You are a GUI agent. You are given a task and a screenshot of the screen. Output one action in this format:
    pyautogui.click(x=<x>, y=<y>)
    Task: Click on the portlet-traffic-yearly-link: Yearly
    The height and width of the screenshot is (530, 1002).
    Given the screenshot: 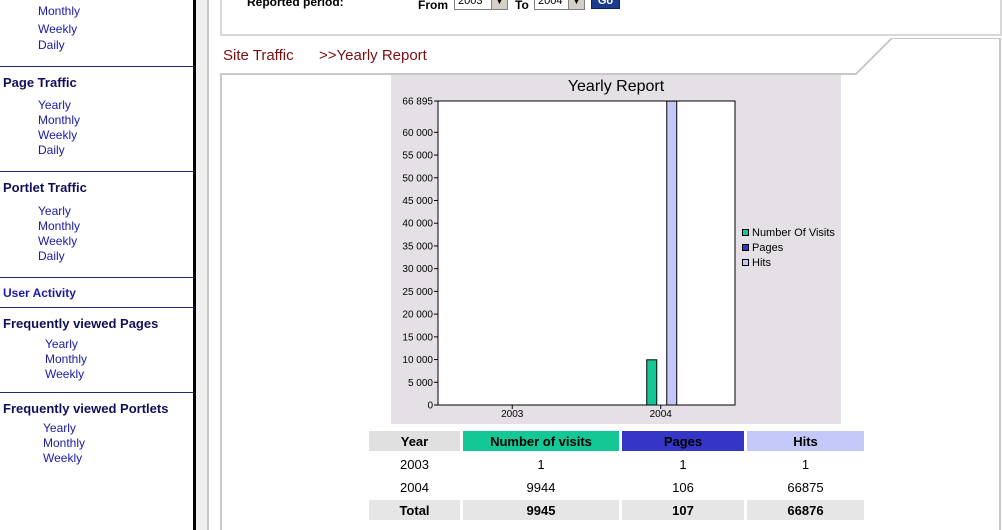 What is the action you would take?
    pyautogui.click(x=54, y=211)
    